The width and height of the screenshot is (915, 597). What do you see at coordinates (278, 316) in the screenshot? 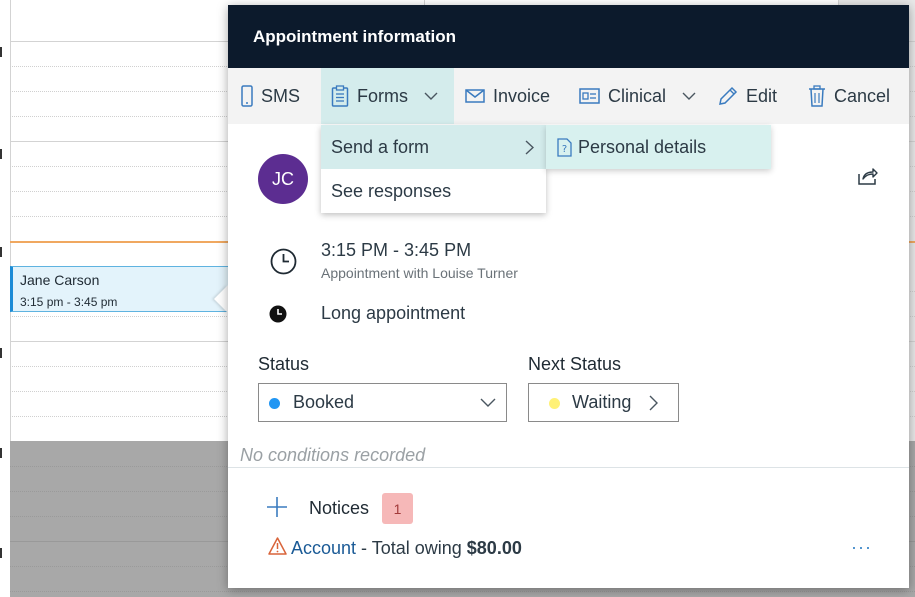
I see `appointment-type-icon` at bounding box center [278, 316].